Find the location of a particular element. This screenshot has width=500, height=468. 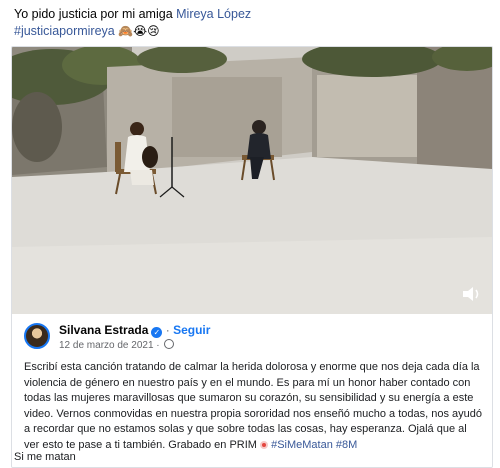

emoji-group: 🙈😭😢 is located at coordinates (139, 31).